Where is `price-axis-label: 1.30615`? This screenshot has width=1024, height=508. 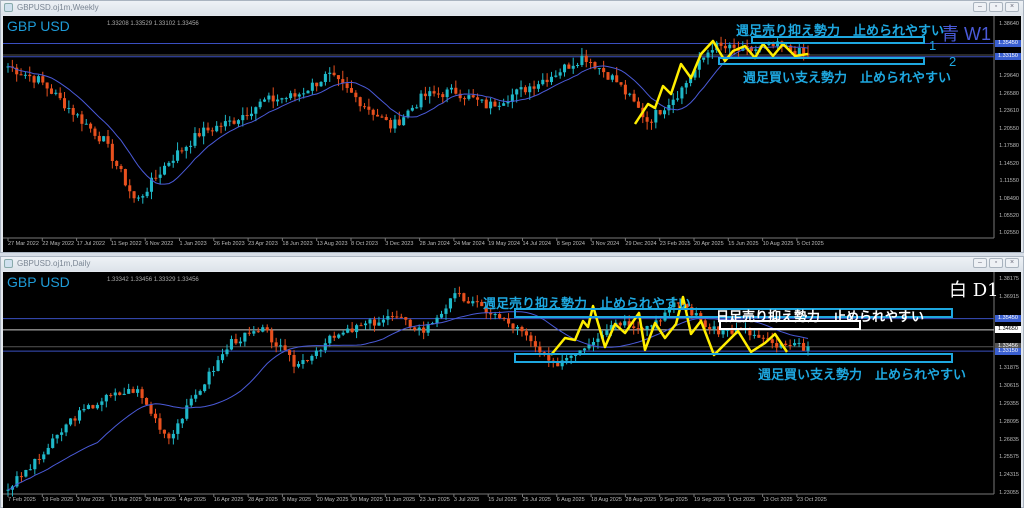
price-axis-label: 1.30615 is located at coordinates (1009, 386).